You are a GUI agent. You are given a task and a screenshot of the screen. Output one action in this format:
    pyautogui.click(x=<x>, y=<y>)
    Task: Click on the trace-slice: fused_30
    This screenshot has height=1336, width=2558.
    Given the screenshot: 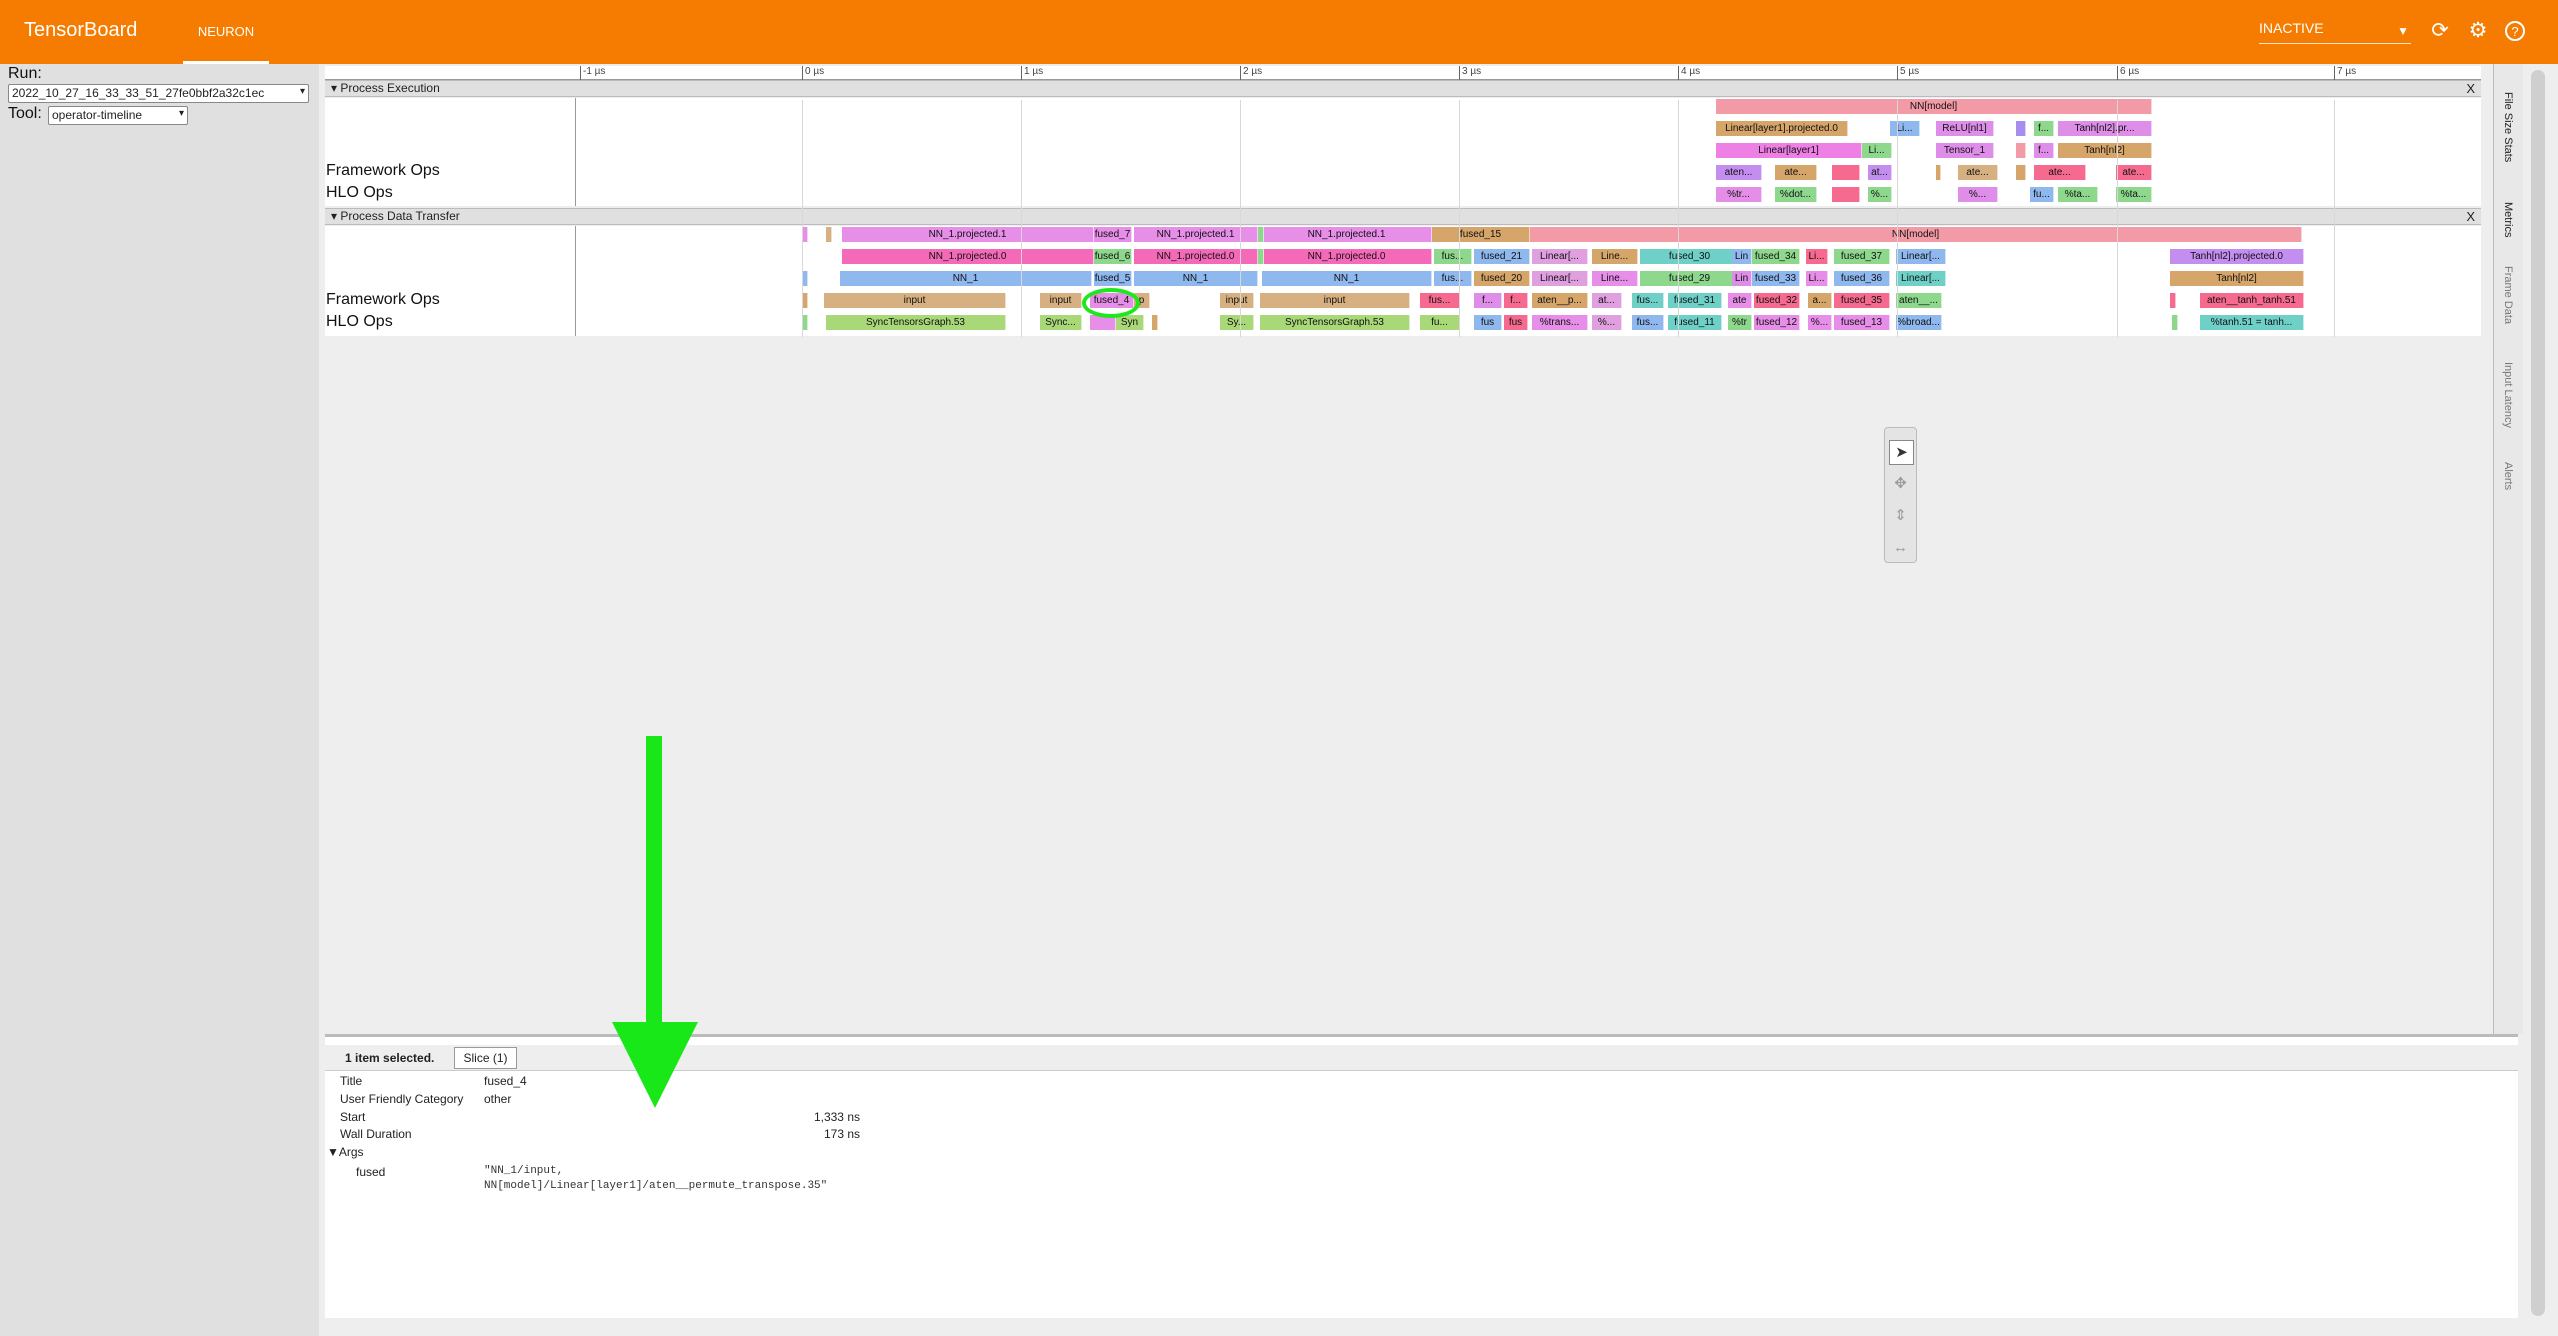 What is the action you would take?
    pyautogui.click(x=1690, y=256)
    